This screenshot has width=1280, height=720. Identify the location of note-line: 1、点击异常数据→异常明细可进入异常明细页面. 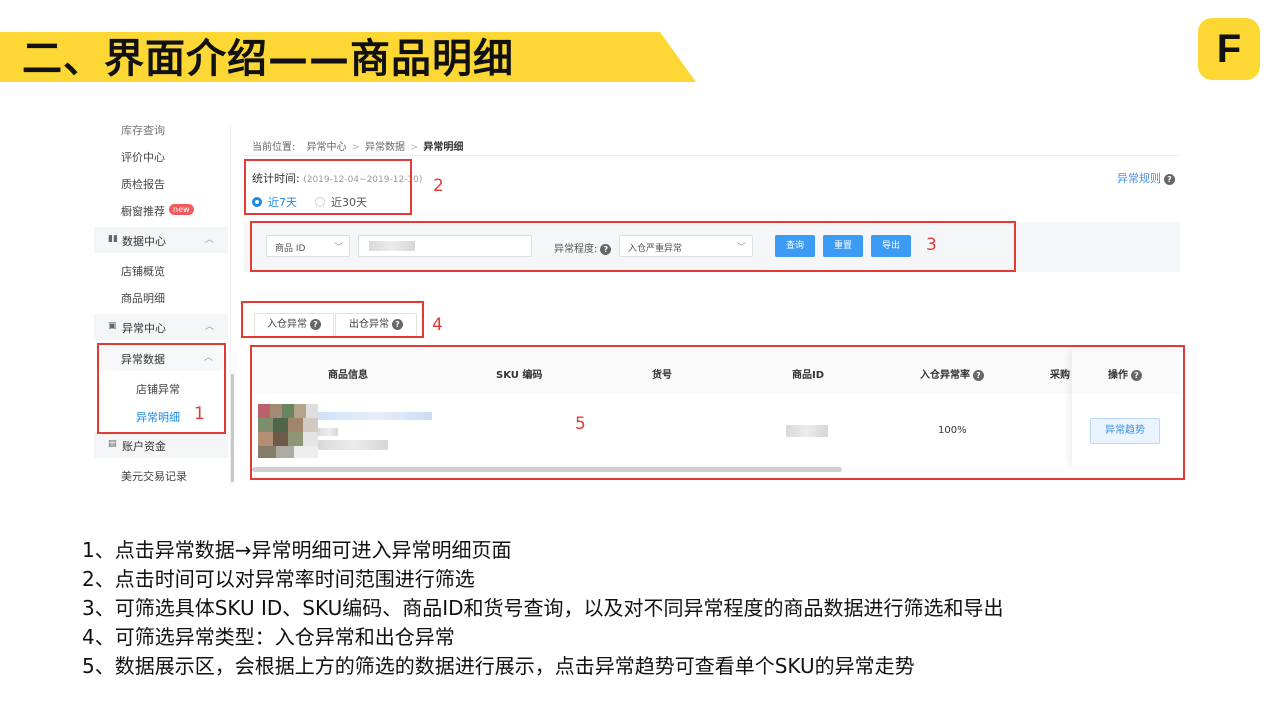
(297, 550).